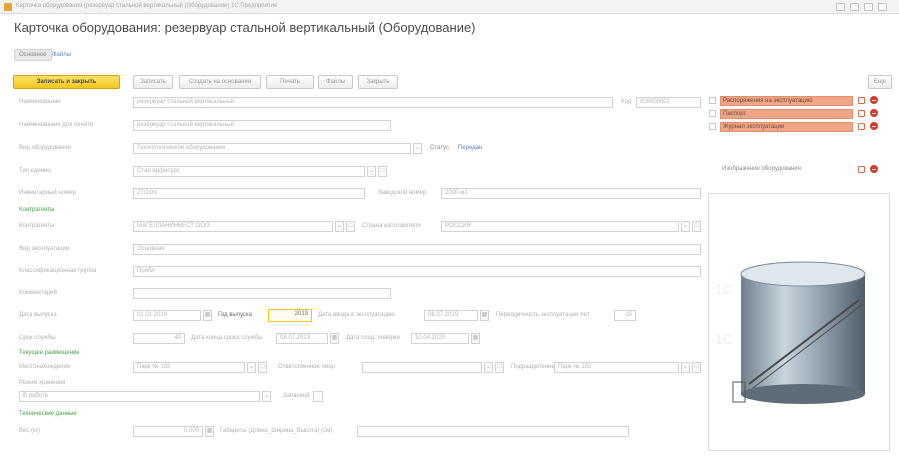 Image resolution: width=899 pixels, height=461 pixels. Describe the element at coordinates (499, 367) in the screenshot. I see `responsible-open: □` at that location.